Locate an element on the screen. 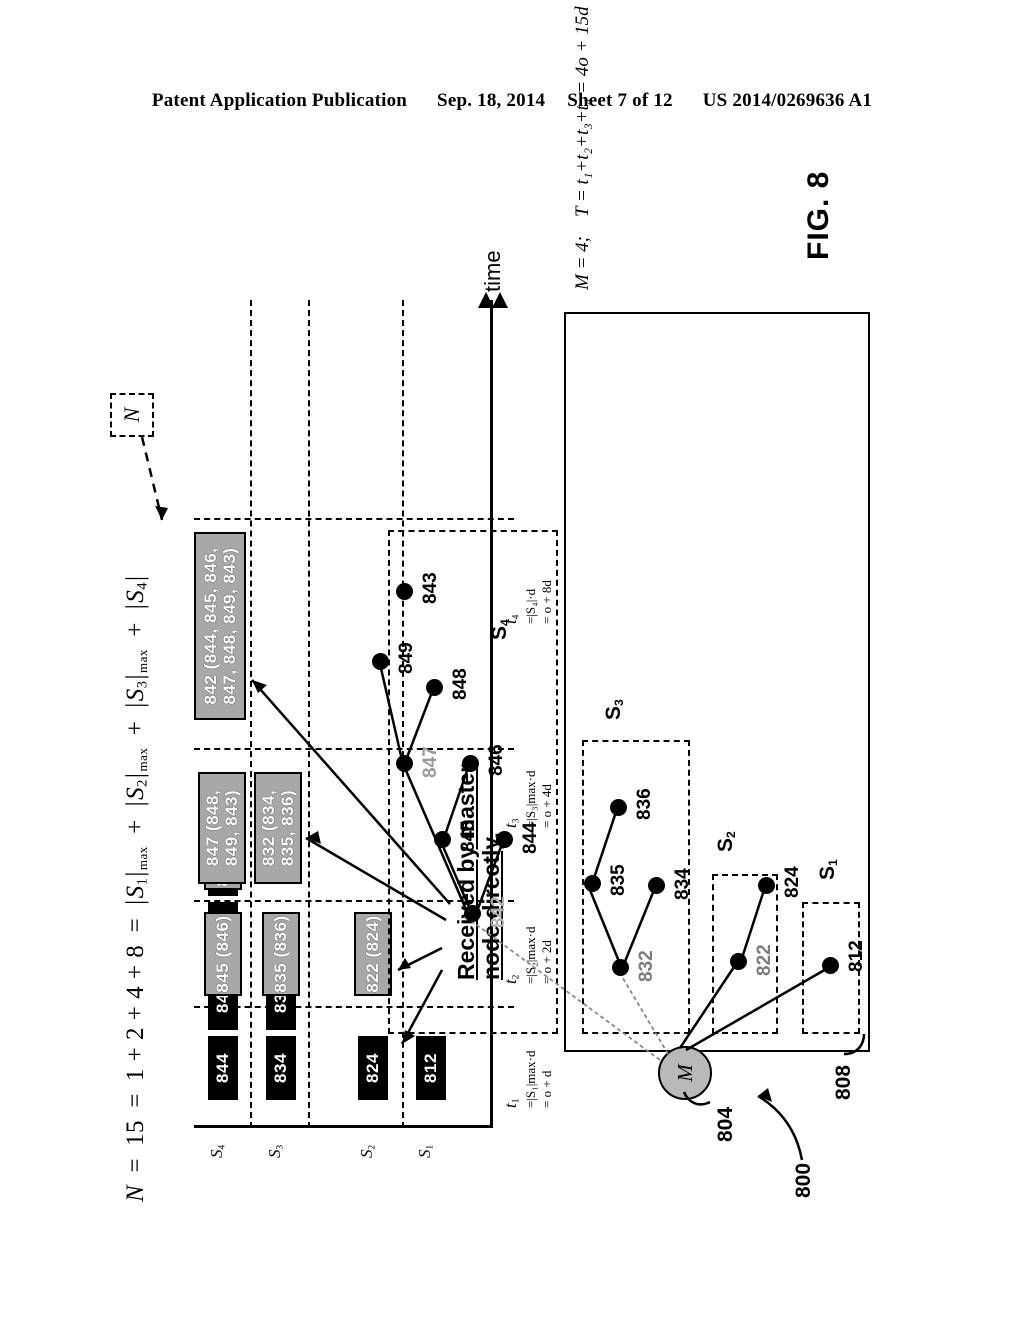  node-label-835: 835 is located at coordinates (618, 880).